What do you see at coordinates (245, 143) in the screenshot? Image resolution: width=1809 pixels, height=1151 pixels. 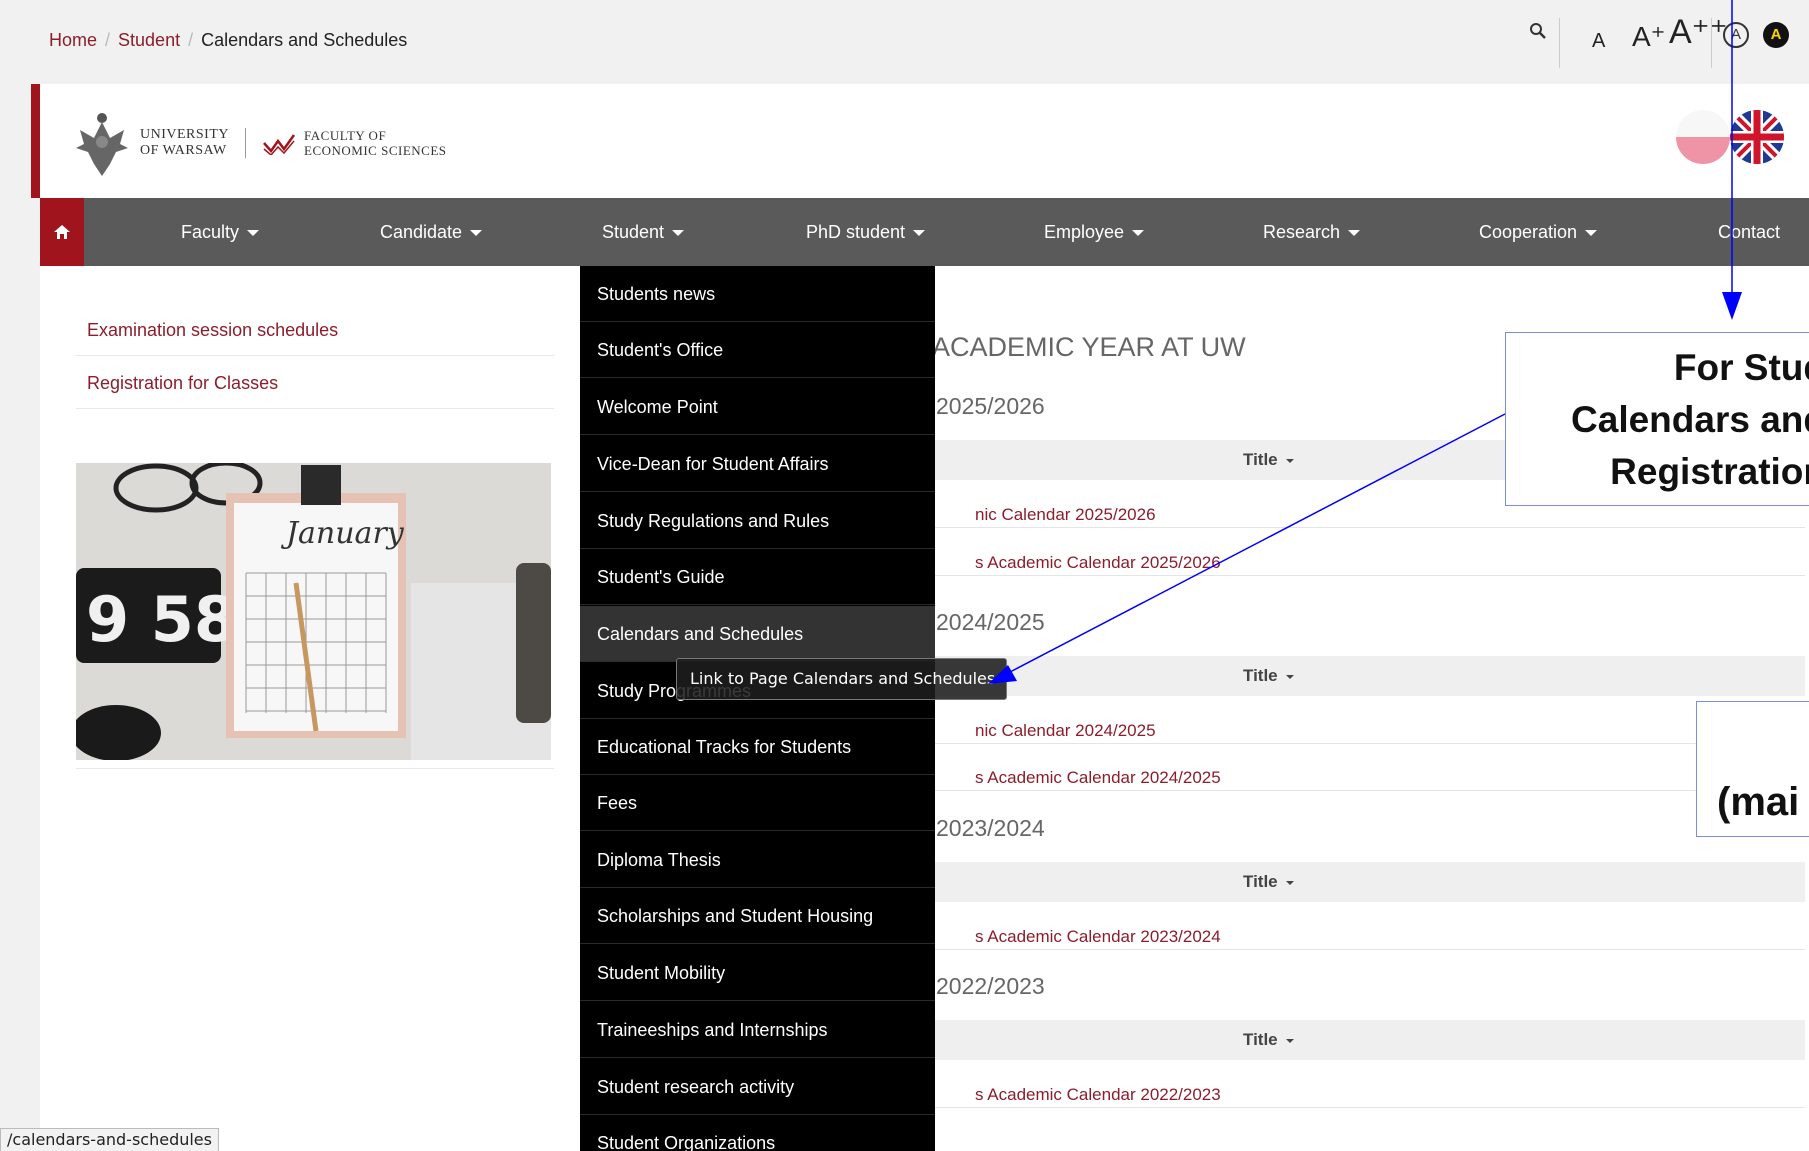 I see `logo-divider` at bounding box center [245, 143].